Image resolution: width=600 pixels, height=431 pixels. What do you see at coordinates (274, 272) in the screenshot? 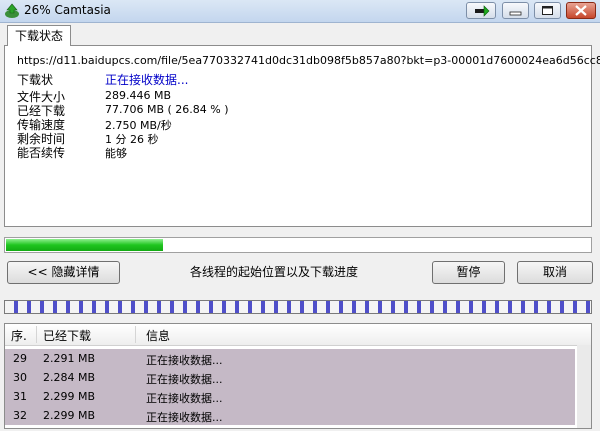
I see `threads-caption: 各线程的起始位置以及下载进度` at bounding box center [274, 272].